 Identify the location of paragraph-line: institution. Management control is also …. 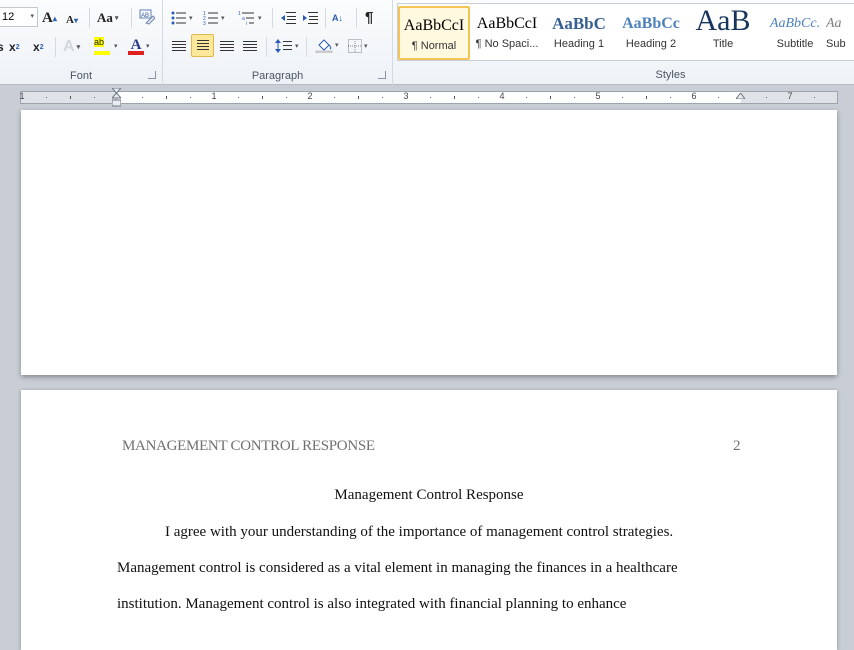
(372, 604).